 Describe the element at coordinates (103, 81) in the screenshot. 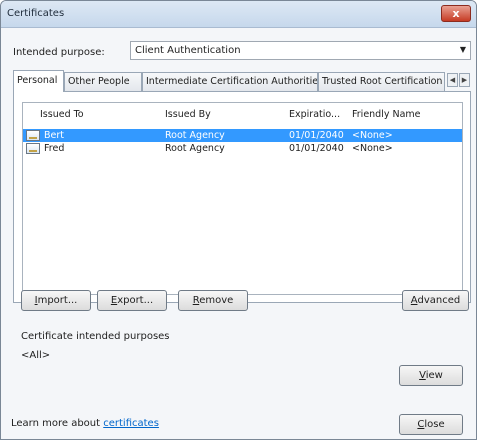

I see `tab-other-people: Other People` at that location.